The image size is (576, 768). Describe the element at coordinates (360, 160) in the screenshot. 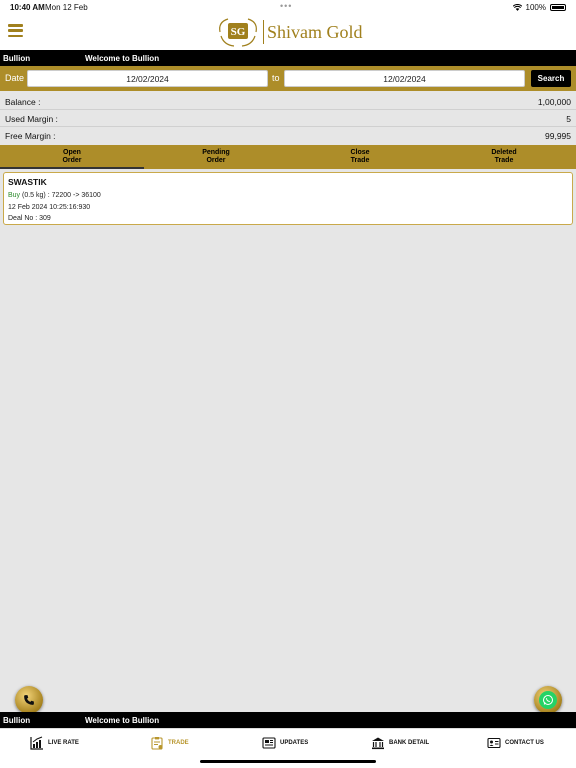

I see `tab-close-trade-line2: Trade` at that location.